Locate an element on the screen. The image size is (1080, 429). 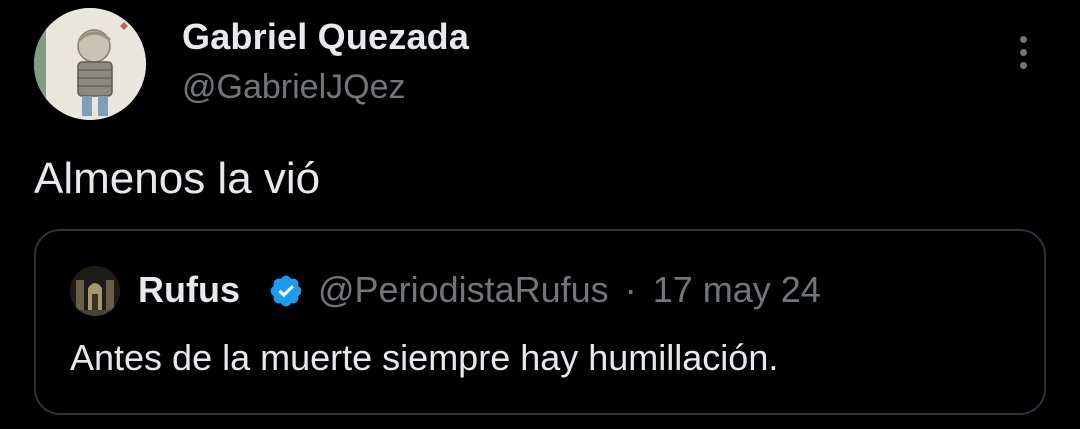
quoted-author-avatar is located at coordinates (95, 291).